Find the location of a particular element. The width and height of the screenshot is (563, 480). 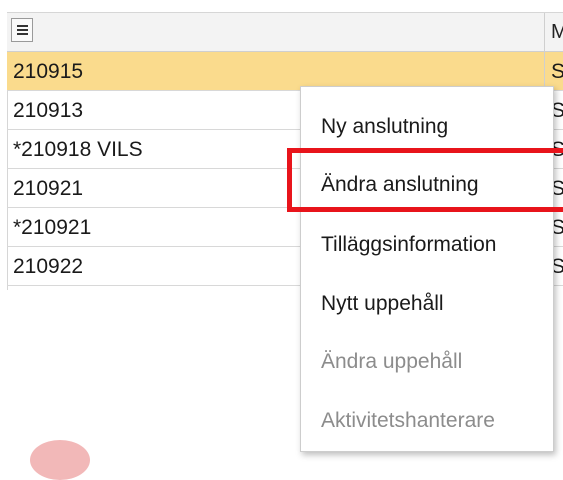

hamburger-icon is located at coordinates (22, 30).